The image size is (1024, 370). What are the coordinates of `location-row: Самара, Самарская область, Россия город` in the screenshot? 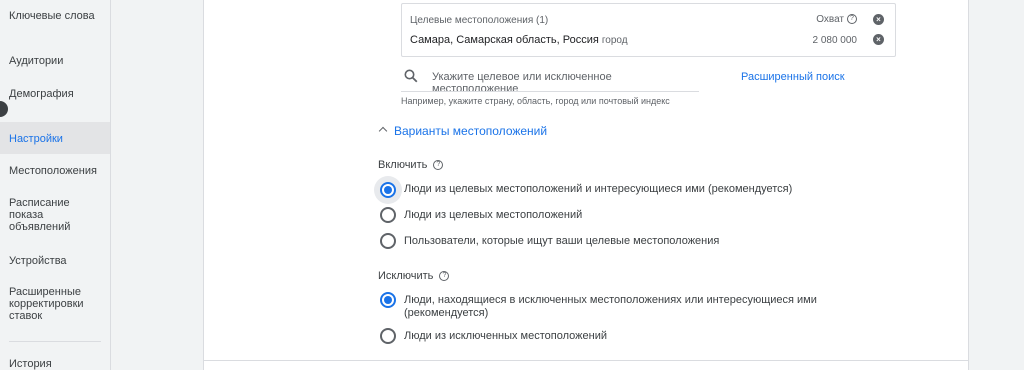 It's located at (519, 40).